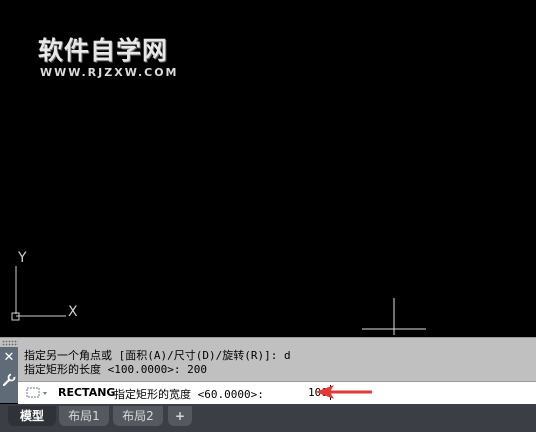 Image resolution: width=536 pixels, height=432 pixels. I want to click on history-line: 指定另一个角点或 [面积(A)/尺寸(D)/旋转(R)]: d, so click(157, 355).